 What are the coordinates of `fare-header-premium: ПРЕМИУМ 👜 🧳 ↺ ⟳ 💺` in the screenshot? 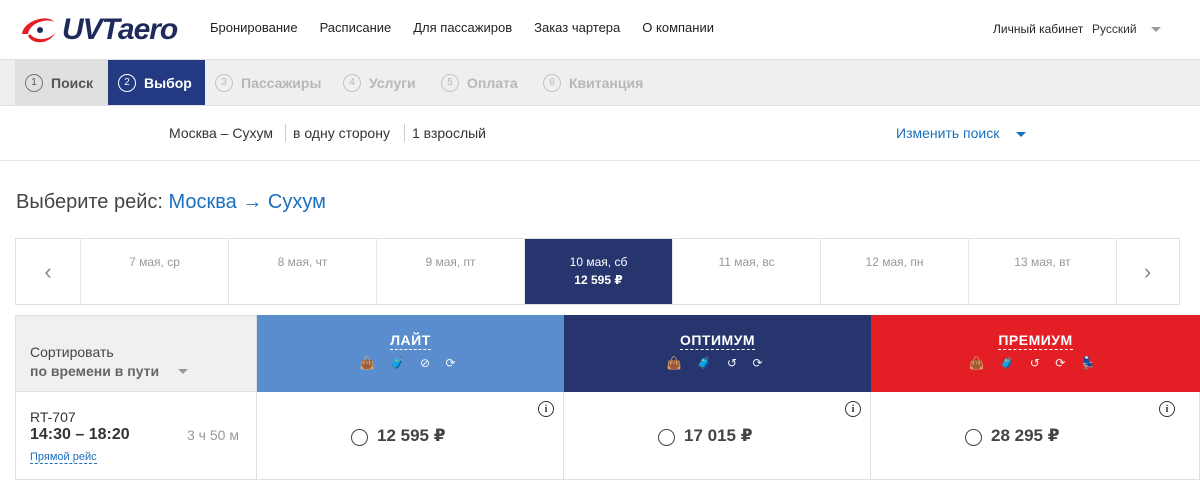 It's located at (1035, 353).